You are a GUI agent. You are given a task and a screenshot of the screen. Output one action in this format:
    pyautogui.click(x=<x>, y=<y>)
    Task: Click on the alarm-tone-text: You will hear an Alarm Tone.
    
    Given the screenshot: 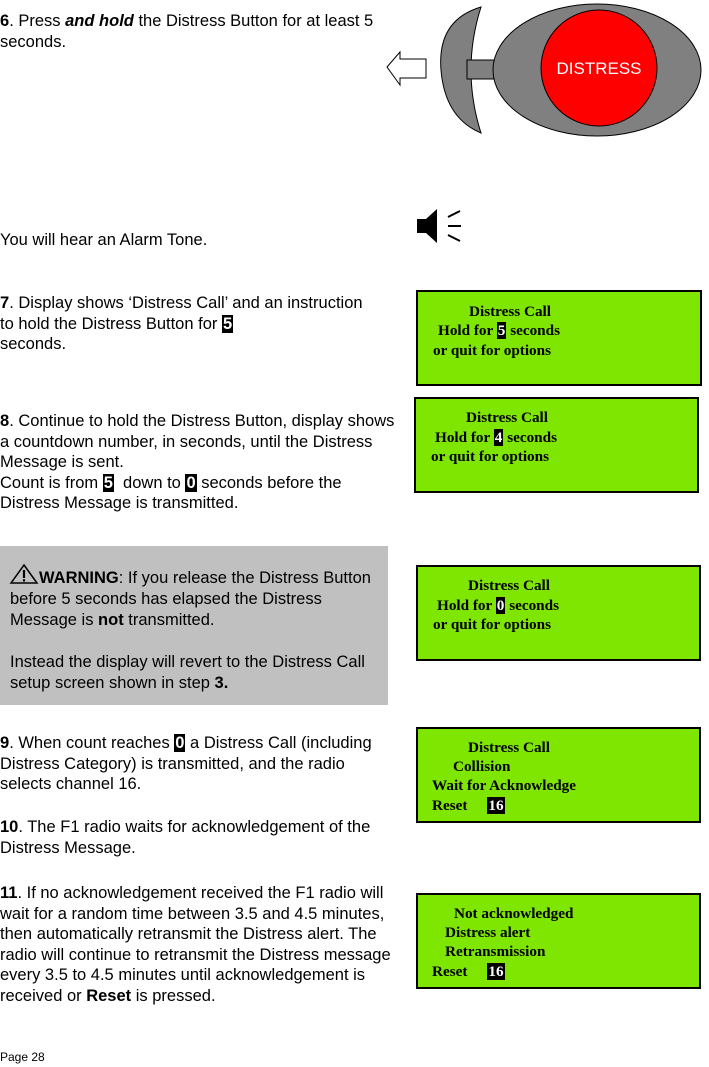 What is the action you would take?
    pyautogui.click(x=104, y=240)
    